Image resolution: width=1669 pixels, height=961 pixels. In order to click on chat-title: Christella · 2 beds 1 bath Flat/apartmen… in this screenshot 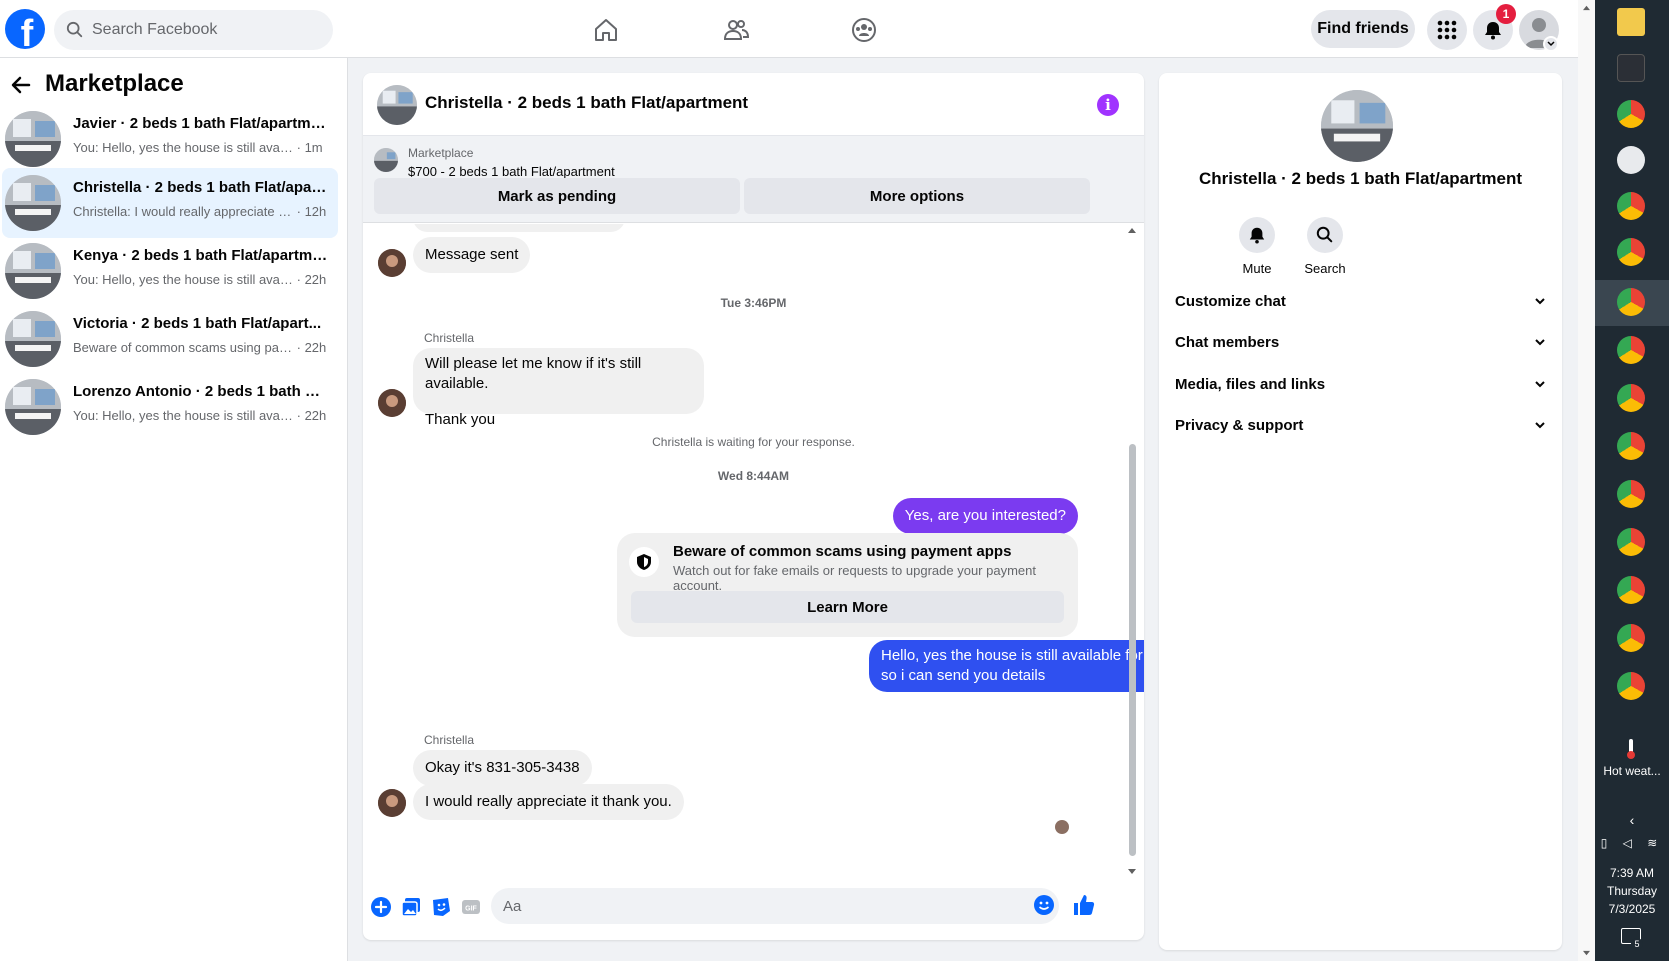, I will do `click(586, 103)`.